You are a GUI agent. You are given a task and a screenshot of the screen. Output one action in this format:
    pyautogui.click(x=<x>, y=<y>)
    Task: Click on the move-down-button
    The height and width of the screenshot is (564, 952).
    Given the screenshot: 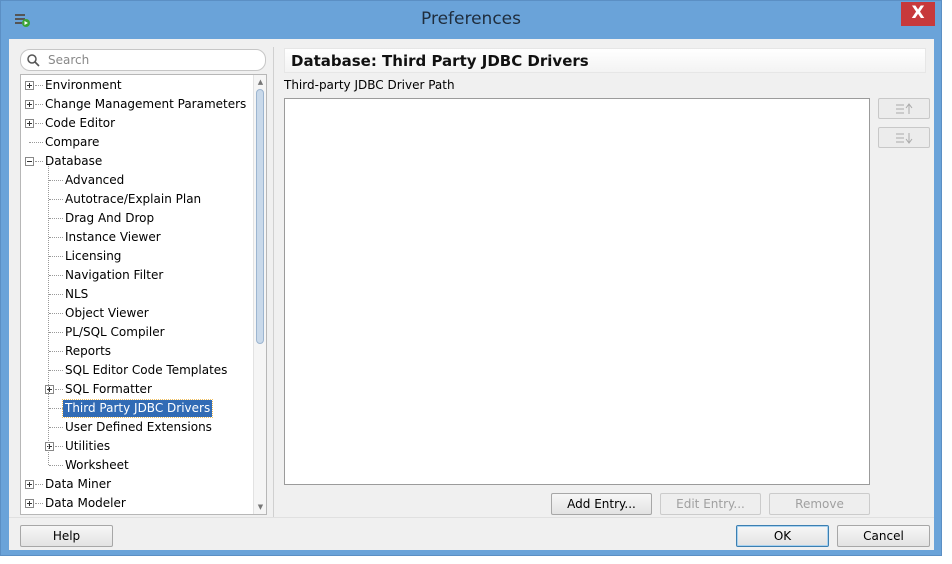 What is the action you would take?
    pyautogui.click(x=904, y=137)
    